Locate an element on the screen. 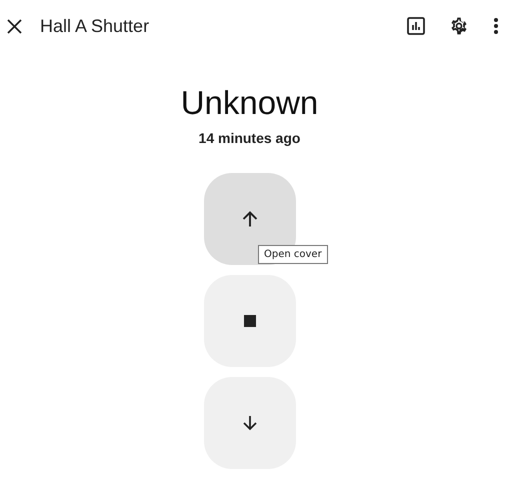 The image size is (511, 500). settings-icon is located at coordinates (459, 26).